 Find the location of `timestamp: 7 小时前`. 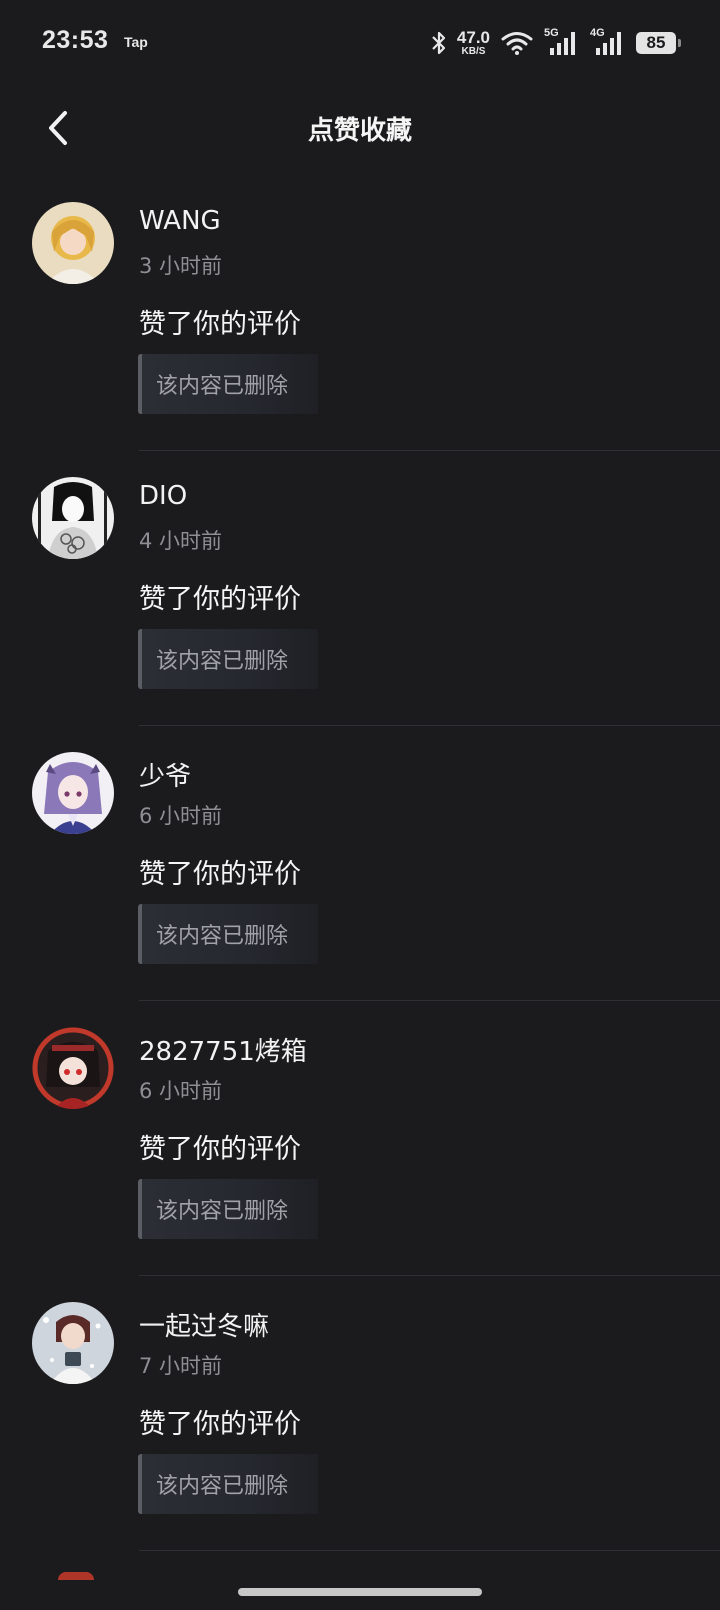

timestamp: 7 小时前 is located at coordinates (181, 1366).